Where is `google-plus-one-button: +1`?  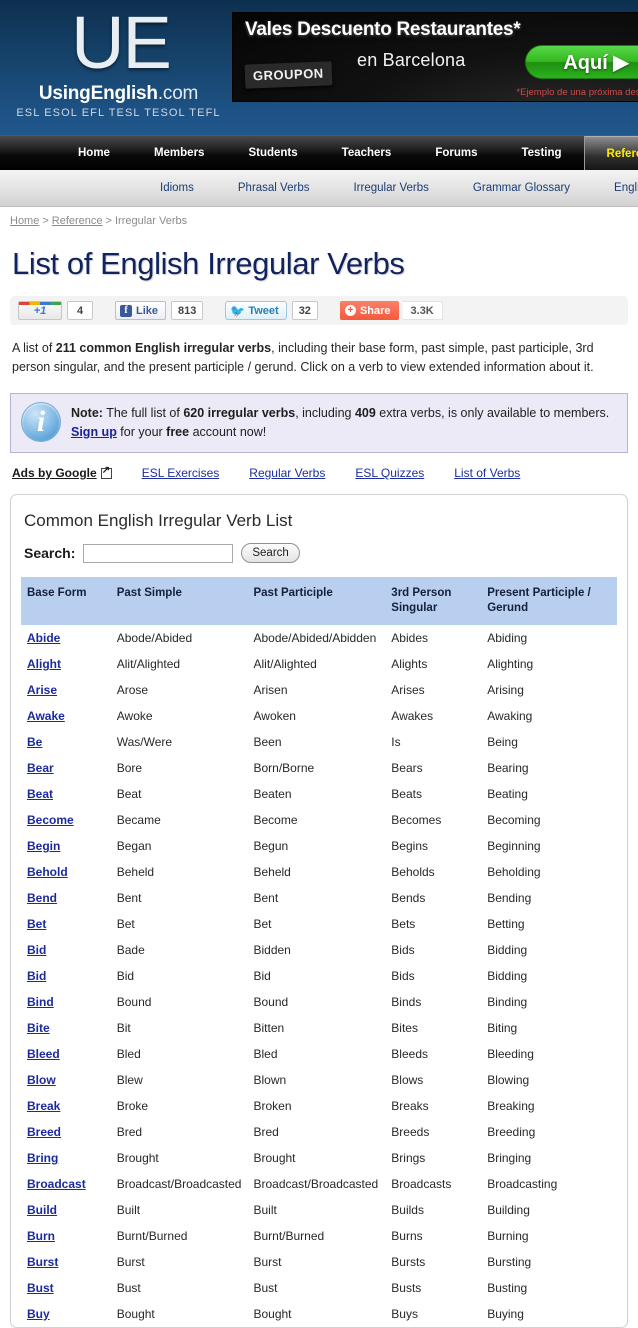 google-plus-one-button: +1 is located at coordinates (40, 310).